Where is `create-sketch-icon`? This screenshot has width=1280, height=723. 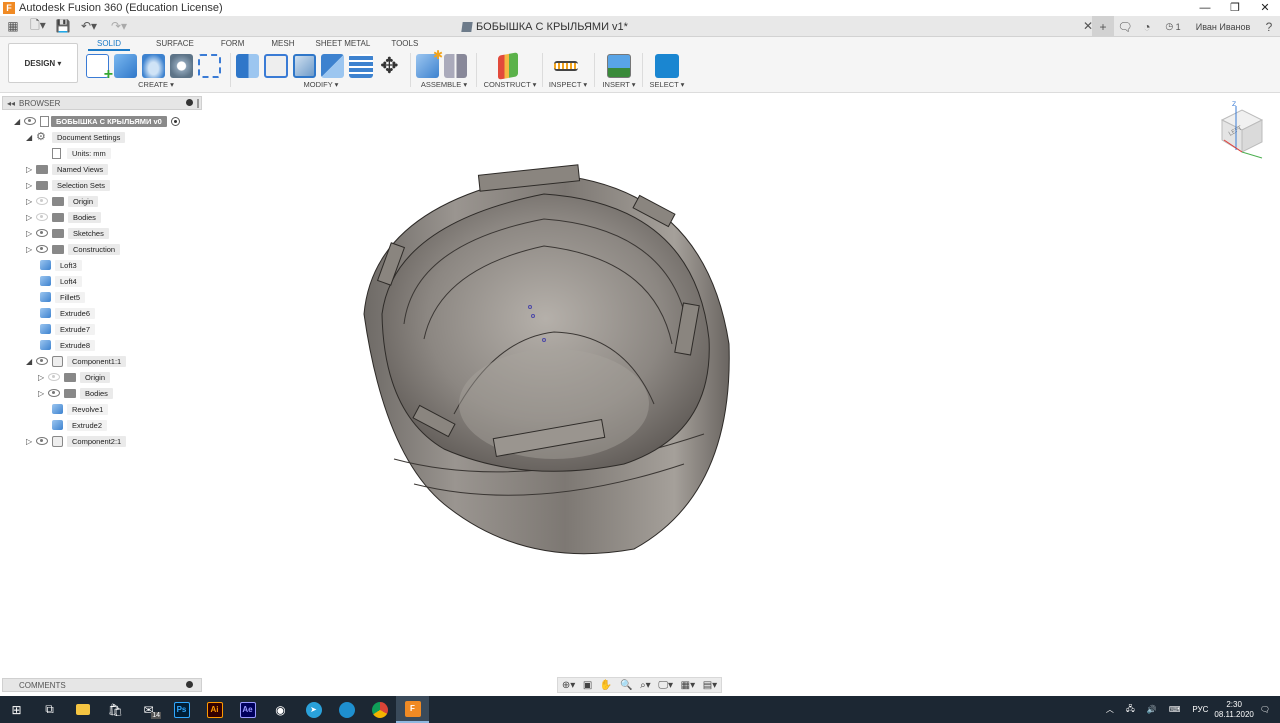 create-sketch-icon is located at coordinates (99, 69).